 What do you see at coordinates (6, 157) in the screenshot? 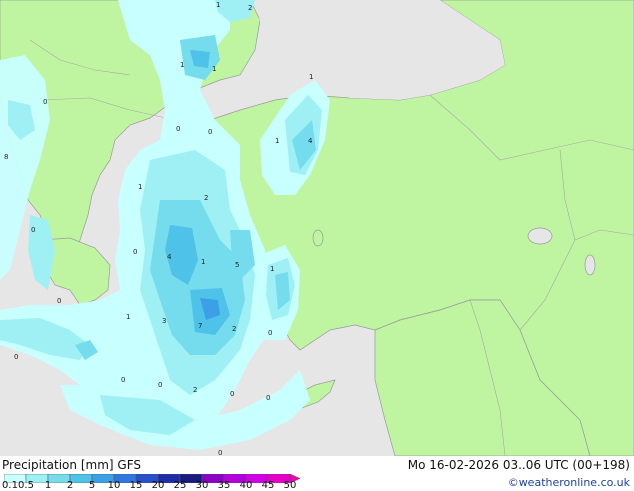
I see `value-label: 8` at bounding box center [6, 157].